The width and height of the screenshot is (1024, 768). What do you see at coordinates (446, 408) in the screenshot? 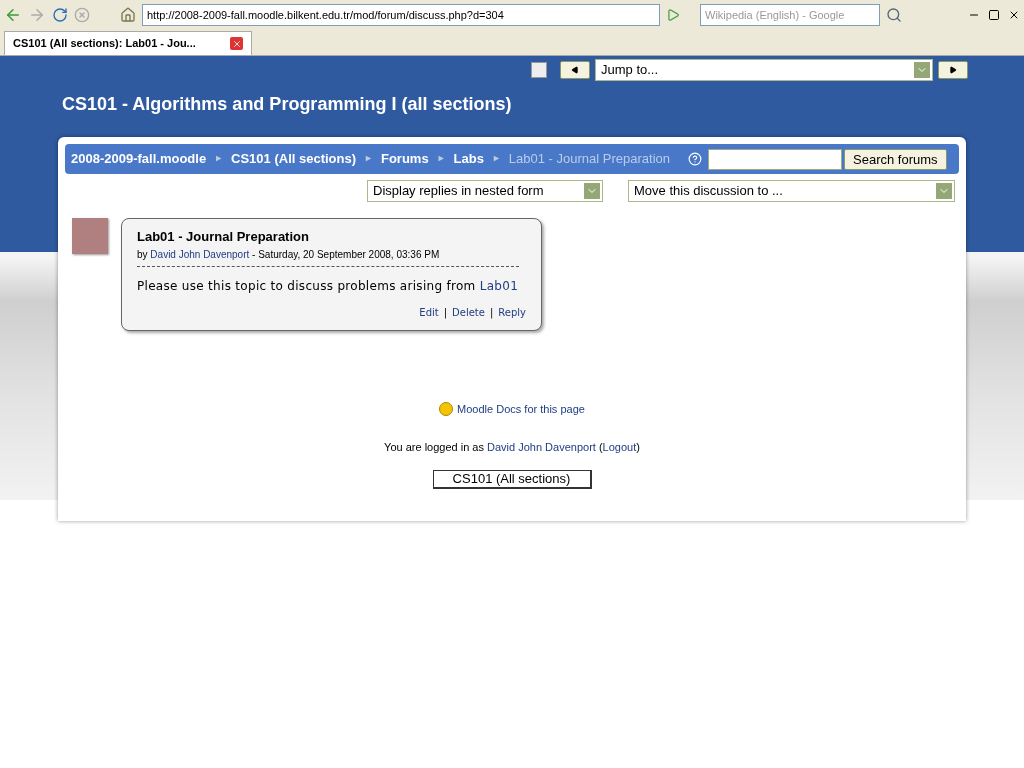
I see `info-icon` at bounding box center [446, 408].